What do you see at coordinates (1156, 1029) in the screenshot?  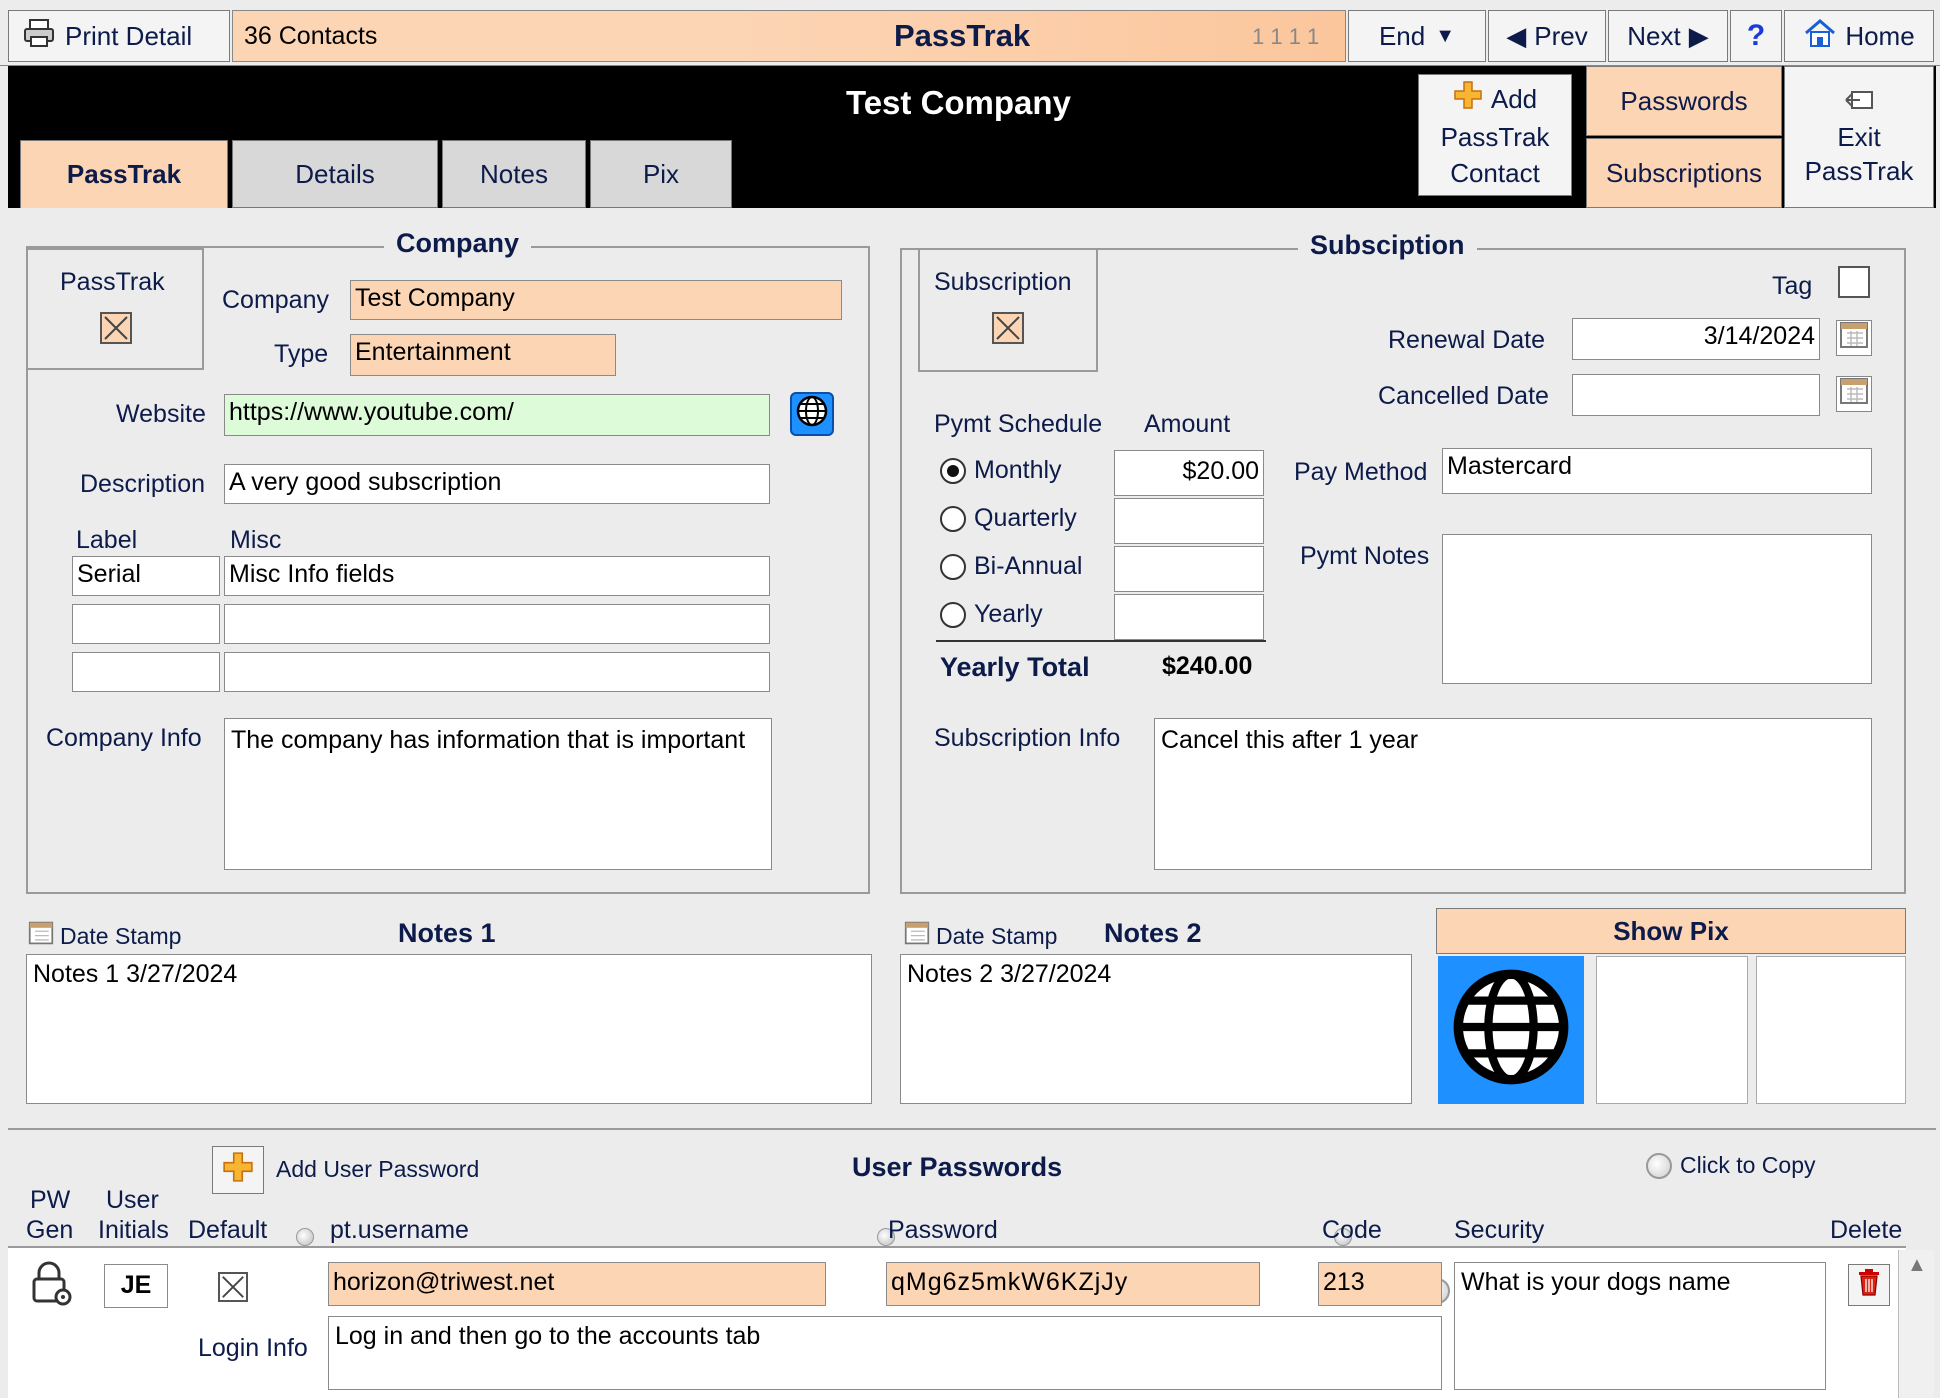 I see `notes2-field: Notes 2 3/27/2024` at bounding box center [1156, 1029].